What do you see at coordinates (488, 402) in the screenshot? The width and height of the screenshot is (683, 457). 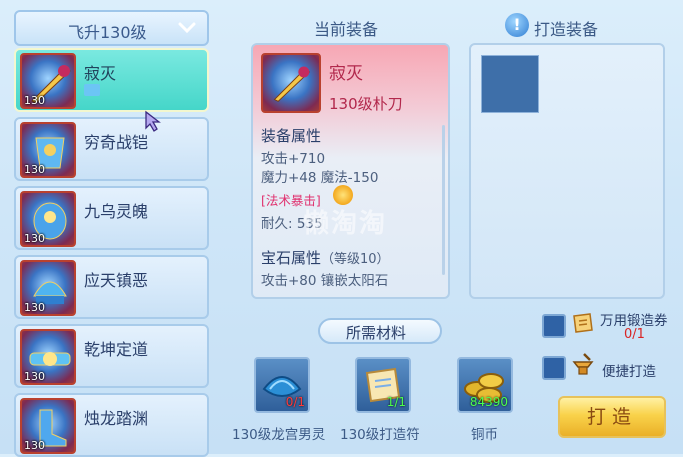 I see `material-count: 84390` at bounding box center [488, 402].